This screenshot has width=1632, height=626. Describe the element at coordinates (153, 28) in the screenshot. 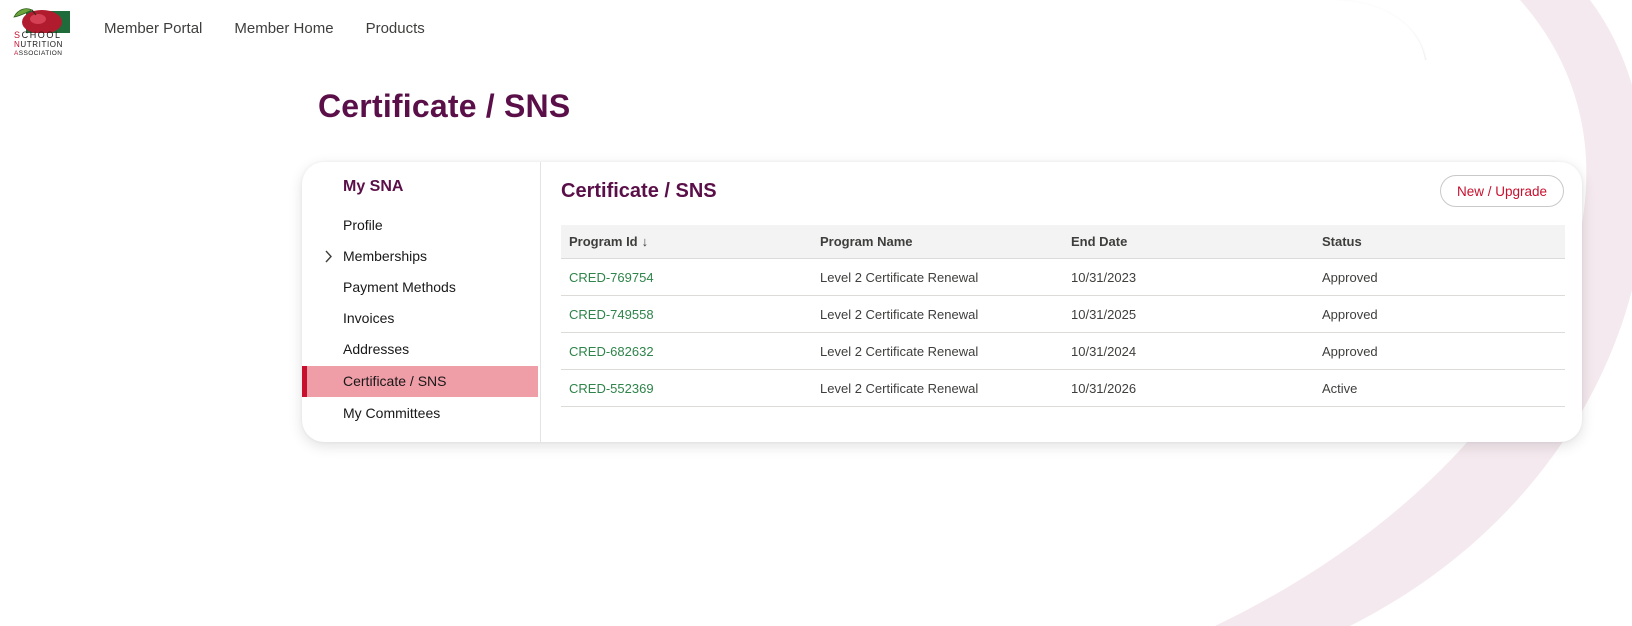

I see `nav-member-portal: Member Portal` at that location.